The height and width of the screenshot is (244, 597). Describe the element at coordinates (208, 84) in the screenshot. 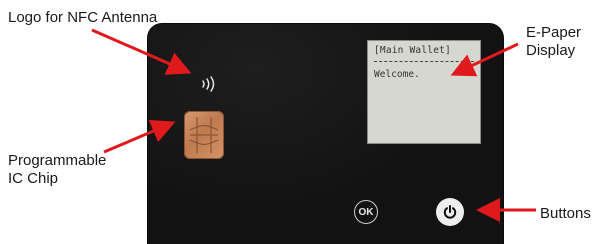

I see `nfc-antenna-icon` at that location.